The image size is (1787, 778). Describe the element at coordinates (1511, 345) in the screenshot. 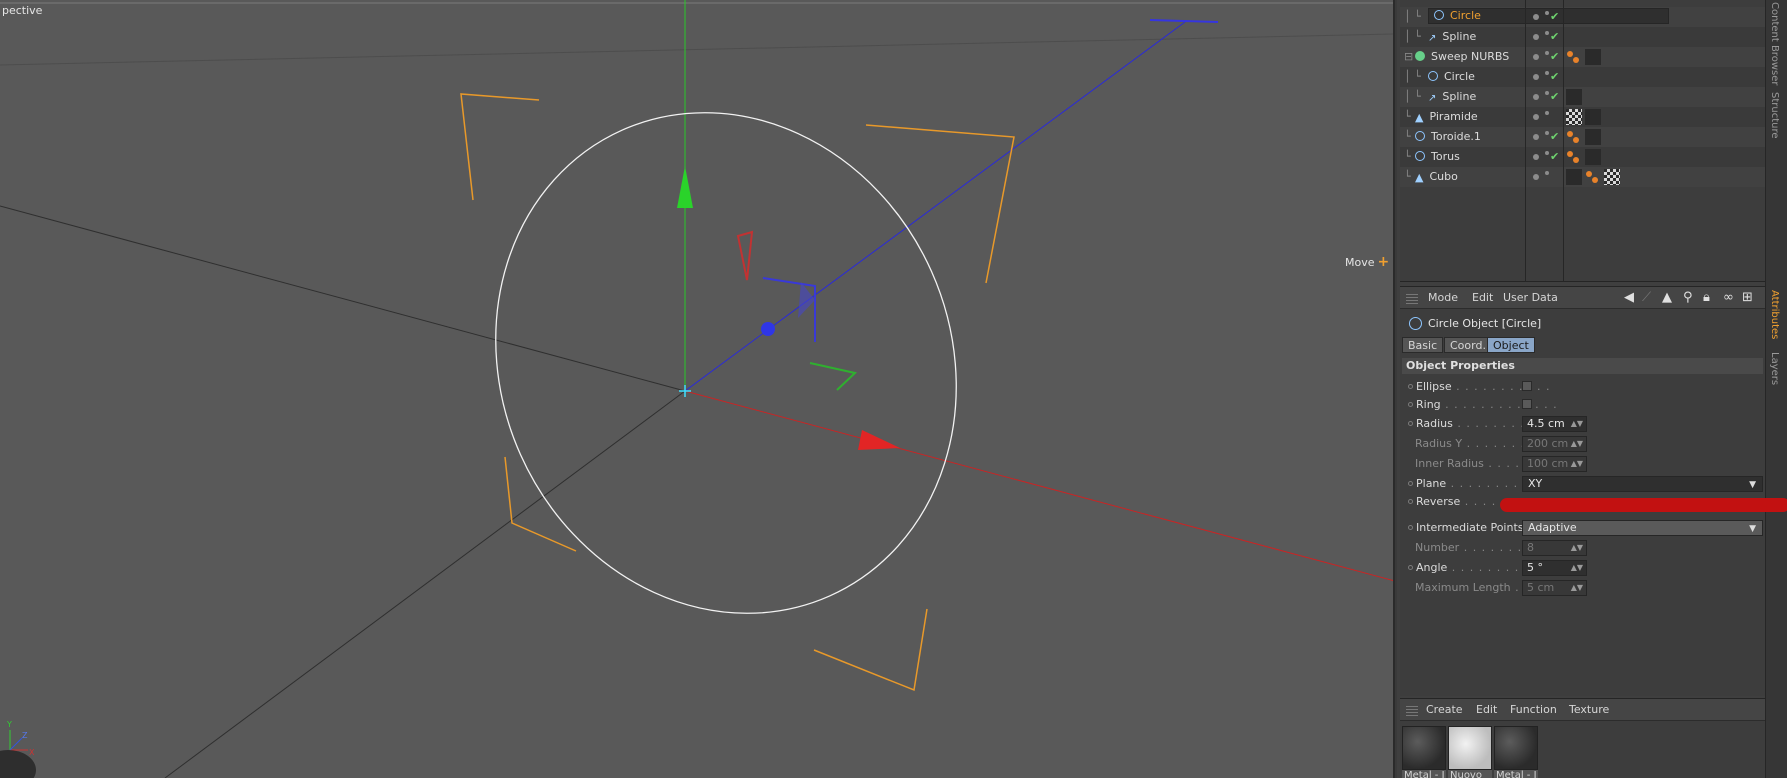

I see `tab-object: Object` at that location.